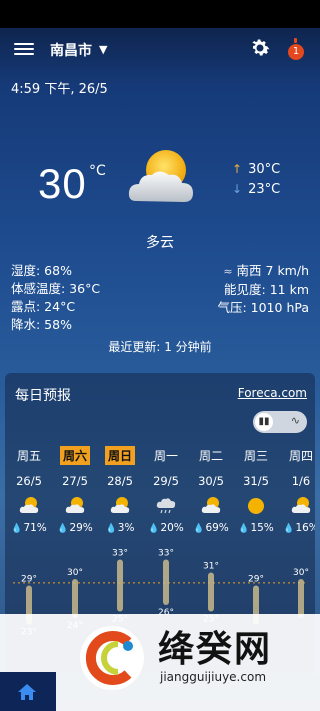 This screenshot has width=320, height=711. I want to click on day-date: 27/5, so click(75, 481).